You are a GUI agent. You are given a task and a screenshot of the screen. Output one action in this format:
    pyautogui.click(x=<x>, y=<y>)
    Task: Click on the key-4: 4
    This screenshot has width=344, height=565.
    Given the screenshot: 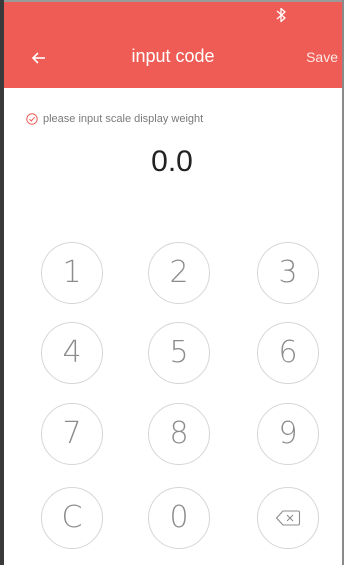 What is the action you would take?
    pyautogui.click(x=72, y=353)
    